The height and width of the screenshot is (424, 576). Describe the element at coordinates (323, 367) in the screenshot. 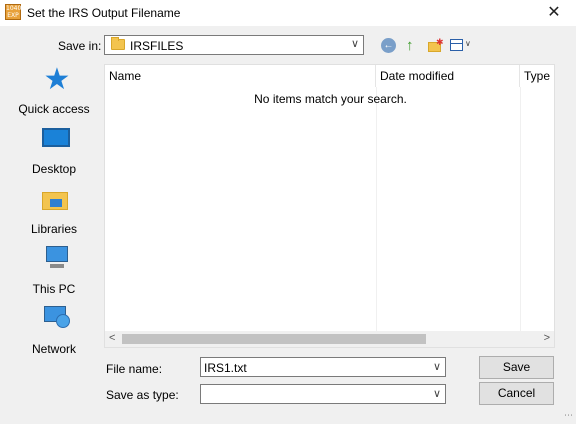

I see `file-name-input: IRS1.txt ∨` at that location.